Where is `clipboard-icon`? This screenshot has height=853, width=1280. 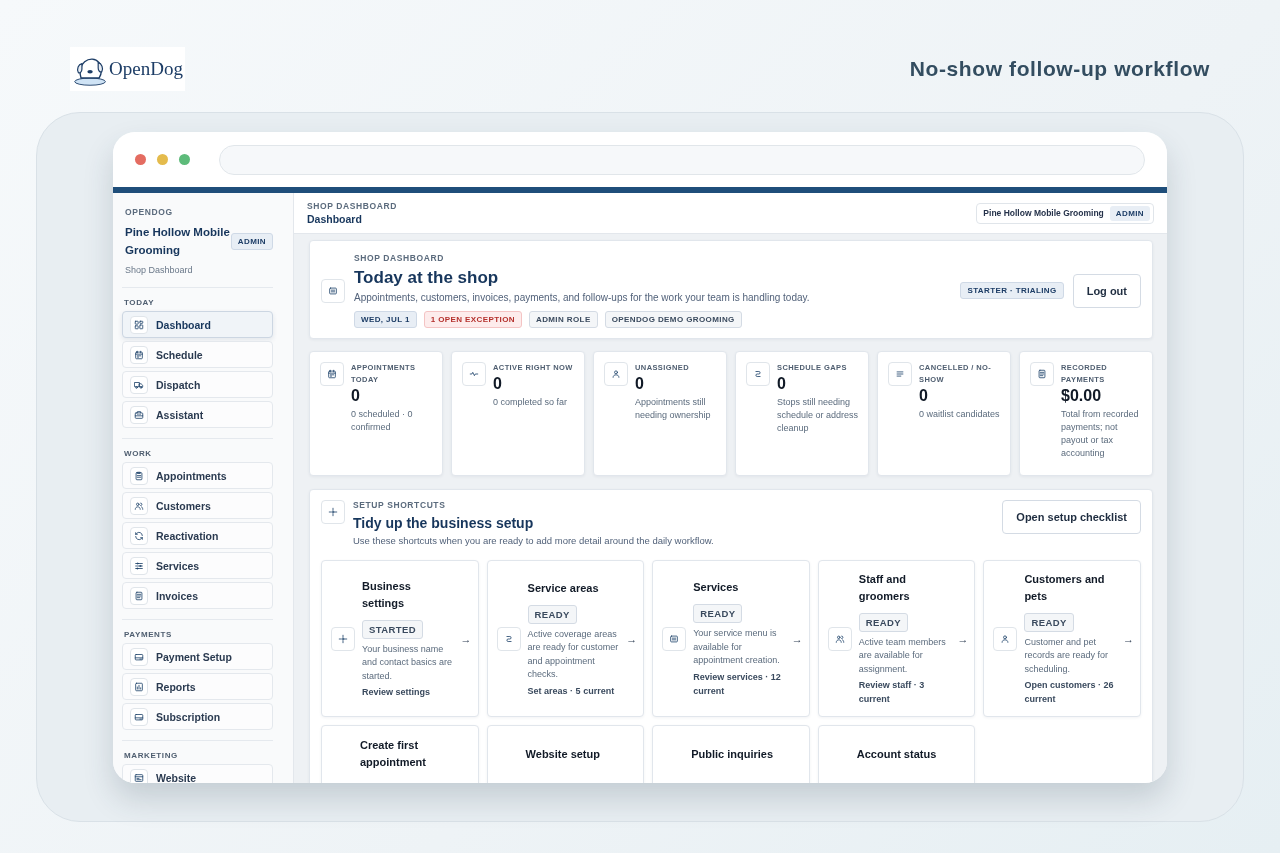
clipboard-icon is located at coordinates (139, 475).